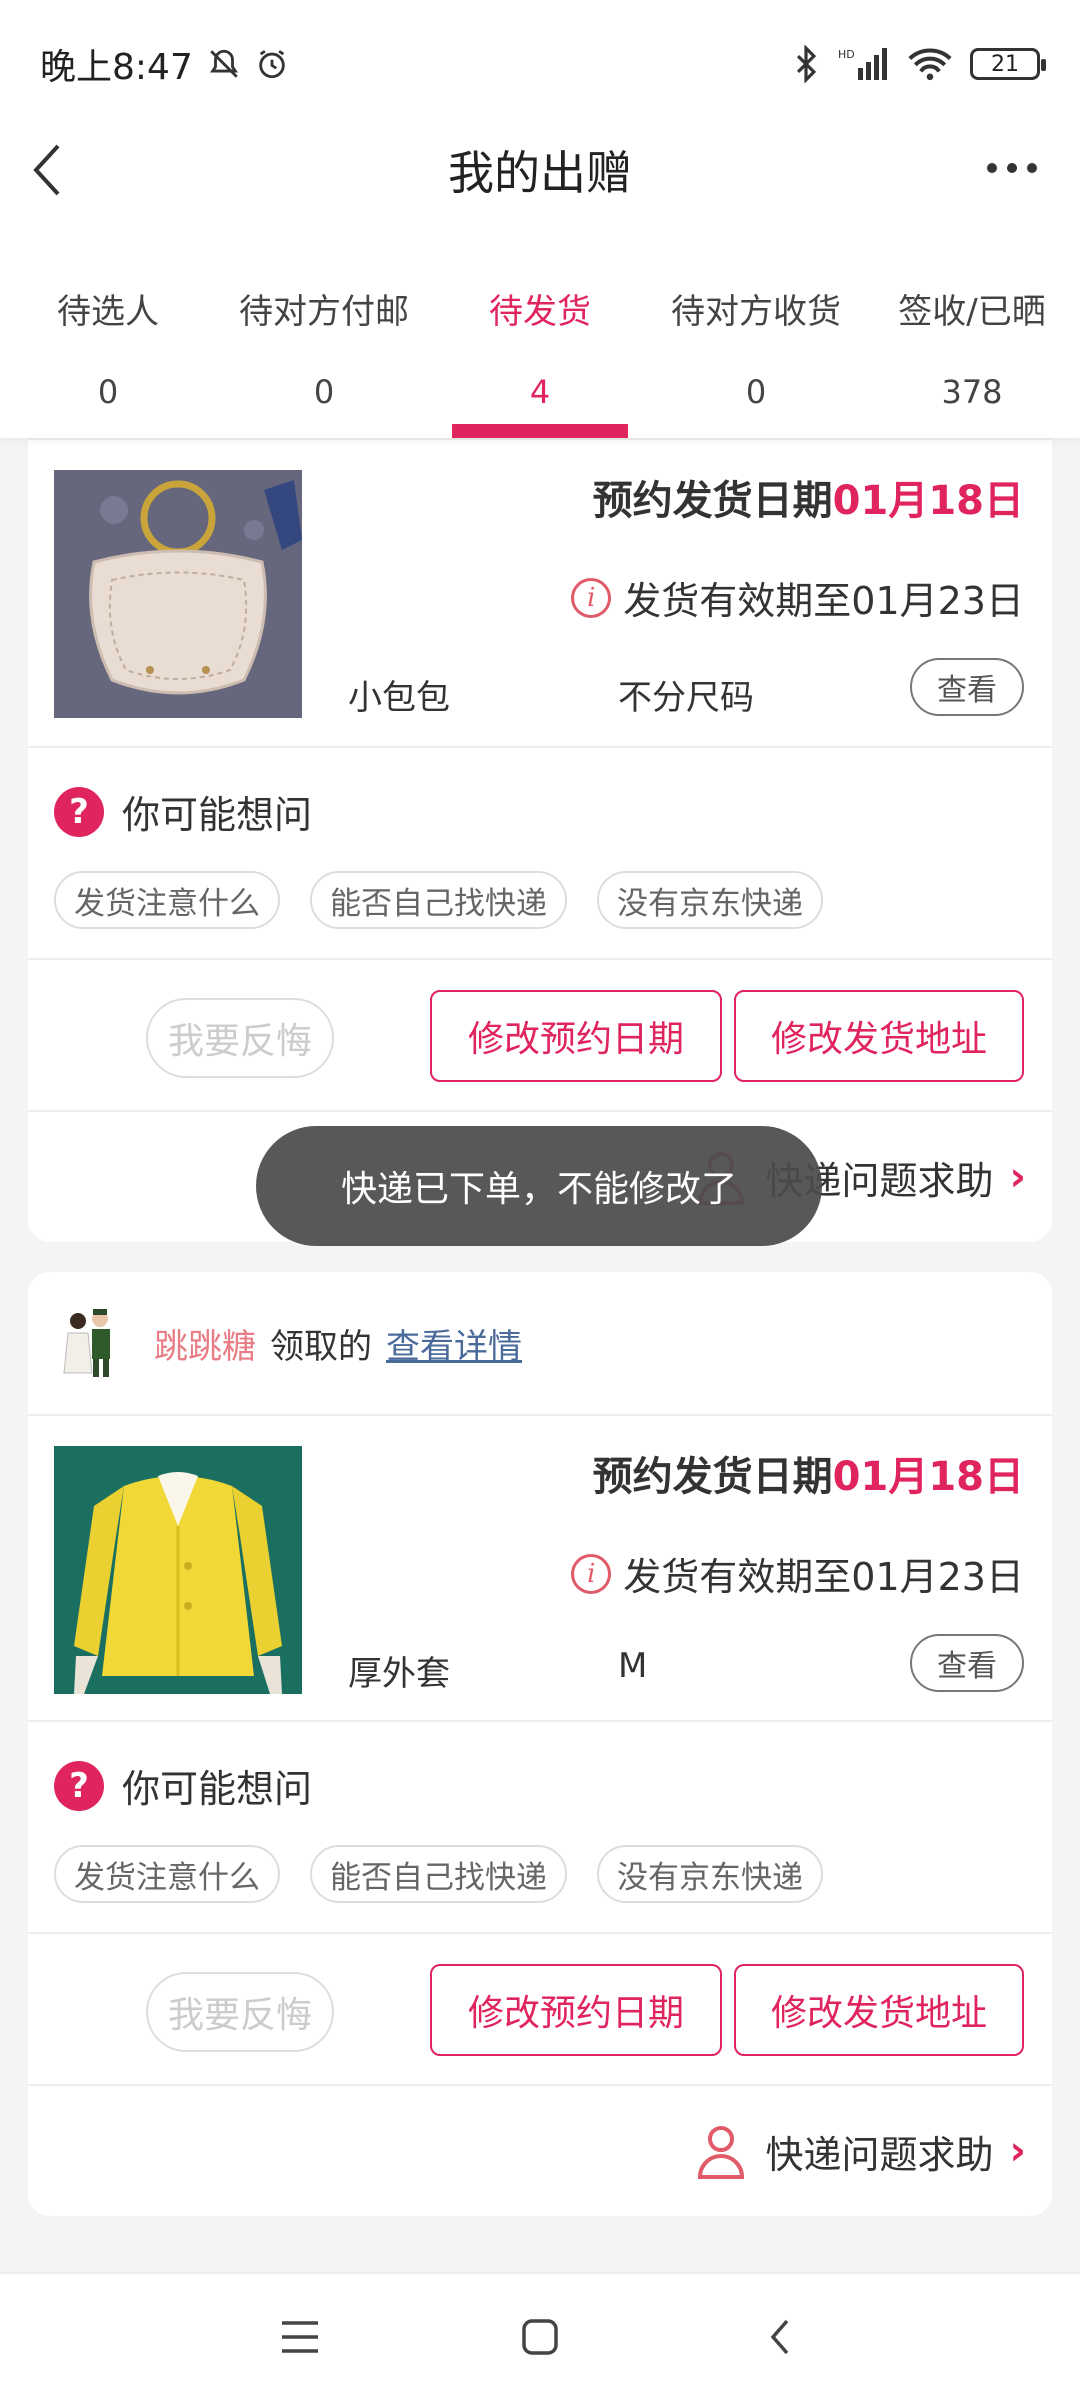 The width and height of the screenshot is (1080, 2400). Describe the element at coordinates (540, 312) in the screenshot. I see `tab-label: 待发货` at that location.